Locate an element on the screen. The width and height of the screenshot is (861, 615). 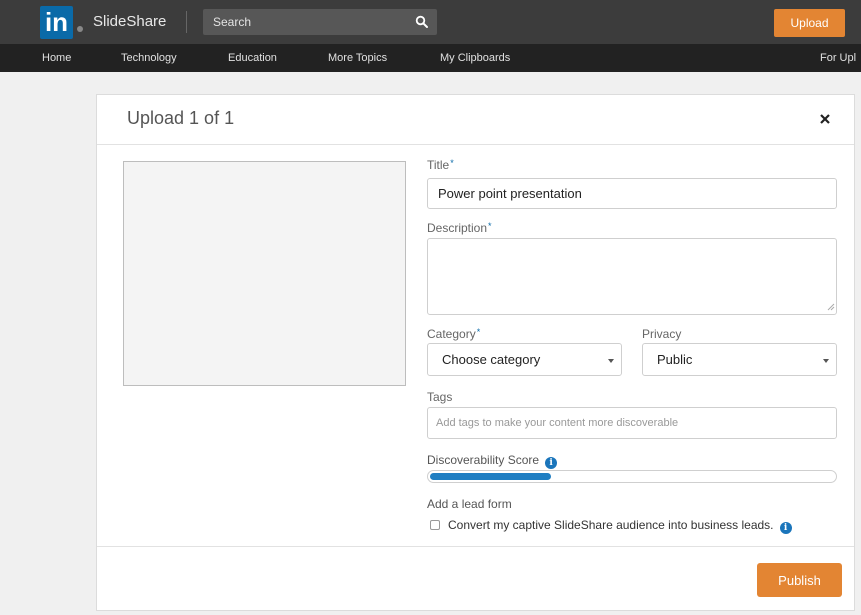
logo-dot is located at coordinates (80, 29).